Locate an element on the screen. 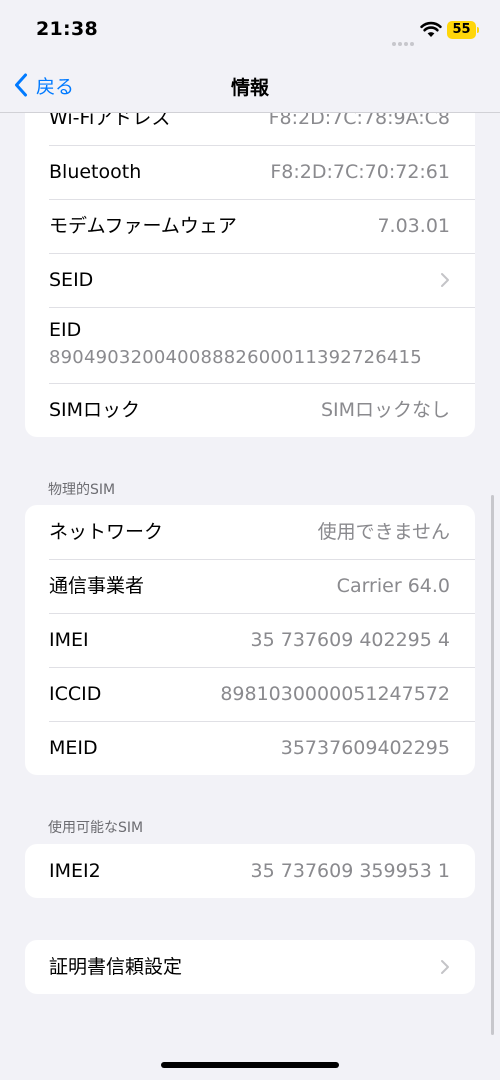  row-value: 8981030000051247572 is located at coordinates (335, 694).